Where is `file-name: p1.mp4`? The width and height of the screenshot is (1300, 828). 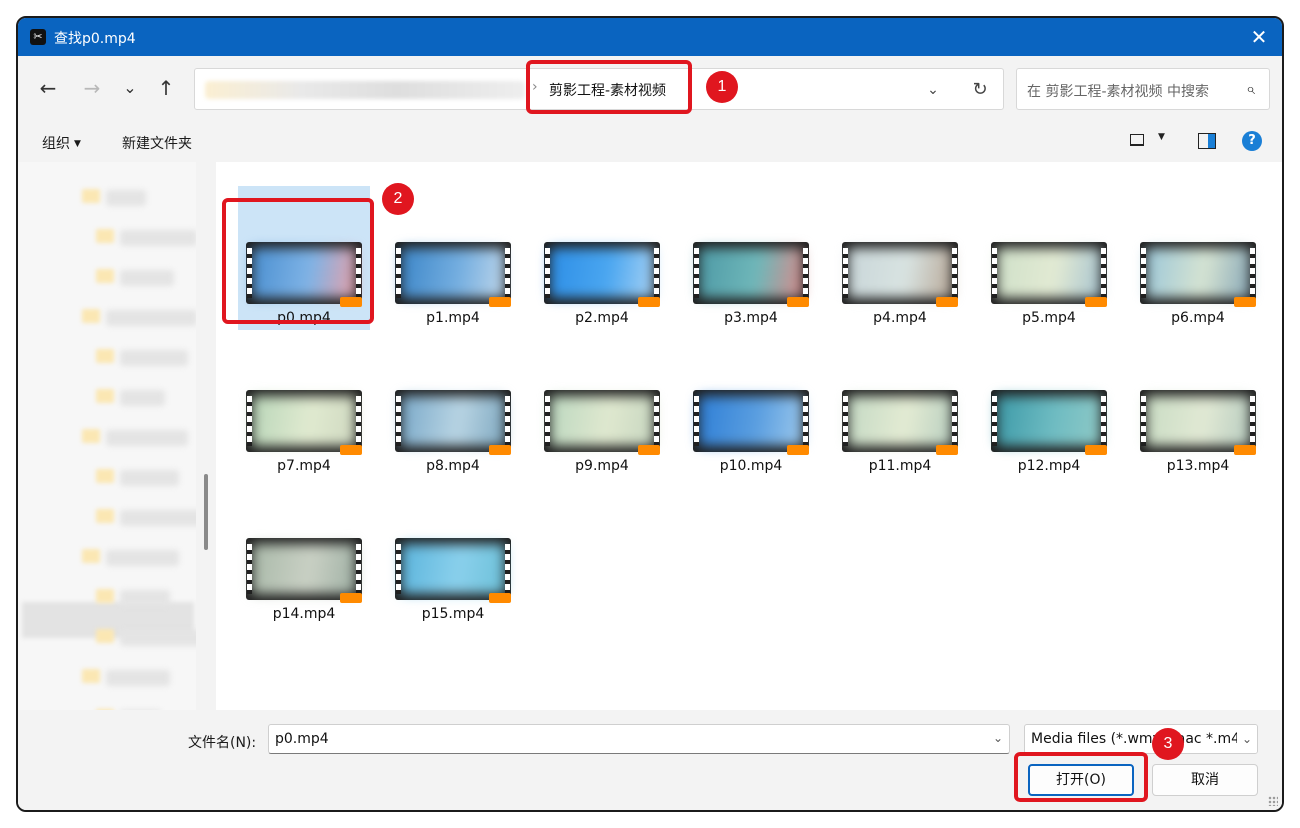 file-name: p1.mp4 is located at coordinates (453, 318).